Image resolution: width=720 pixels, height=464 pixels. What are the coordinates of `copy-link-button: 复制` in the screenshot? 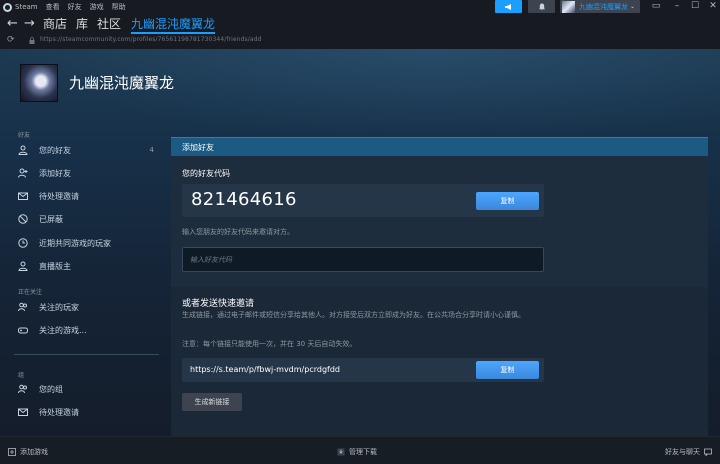 It's located at (507, 370).